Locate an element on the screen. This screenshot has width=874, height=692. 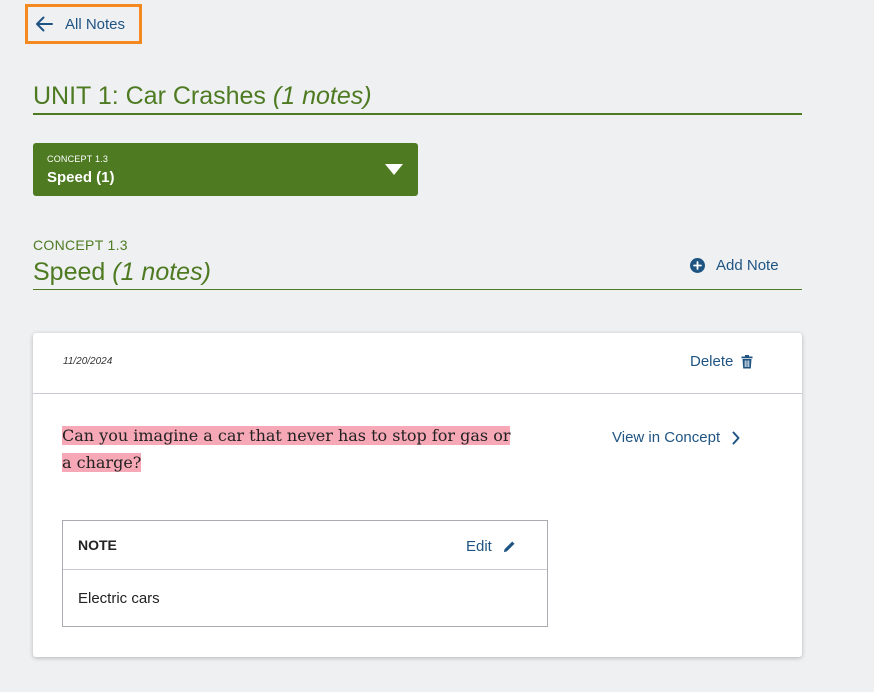
edit-note-button: Edit is located at coordinates (491, 546).